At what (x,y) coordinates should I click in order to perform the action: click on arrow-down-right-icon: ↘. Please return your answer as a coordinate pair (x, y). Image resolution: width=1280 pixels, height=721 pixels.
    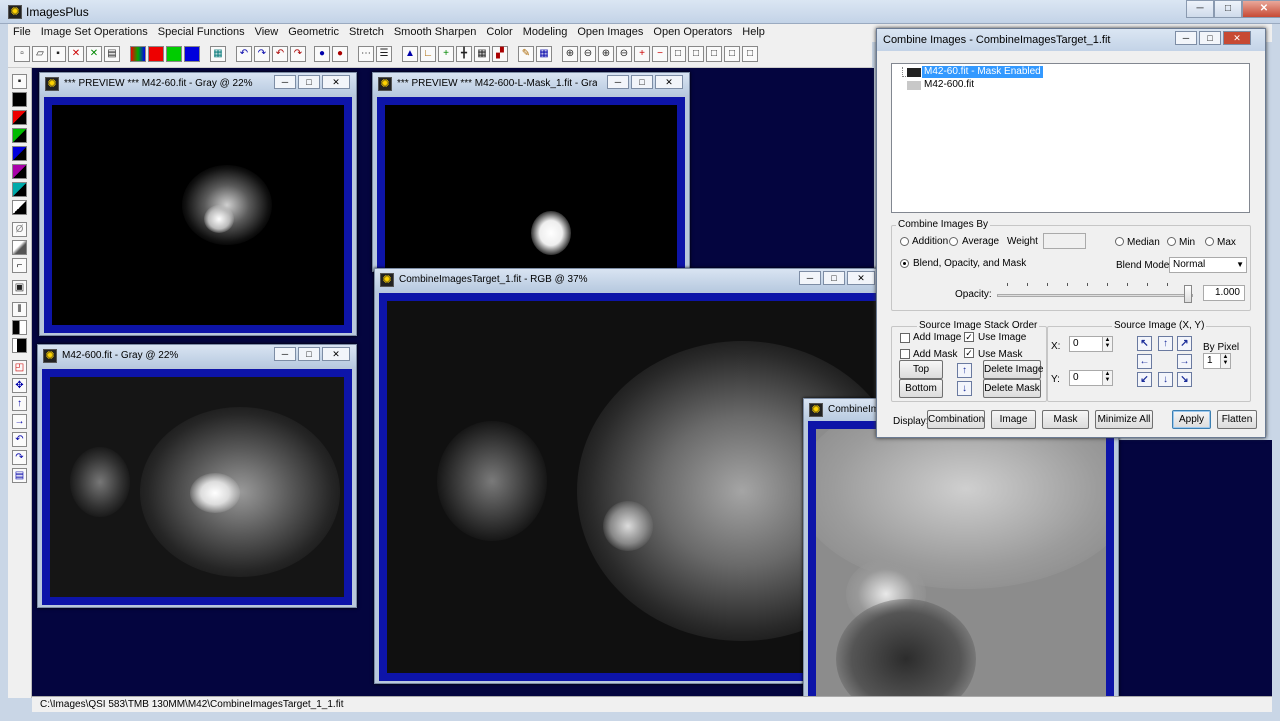
    Looking at the image, I should click on (1184, 379).